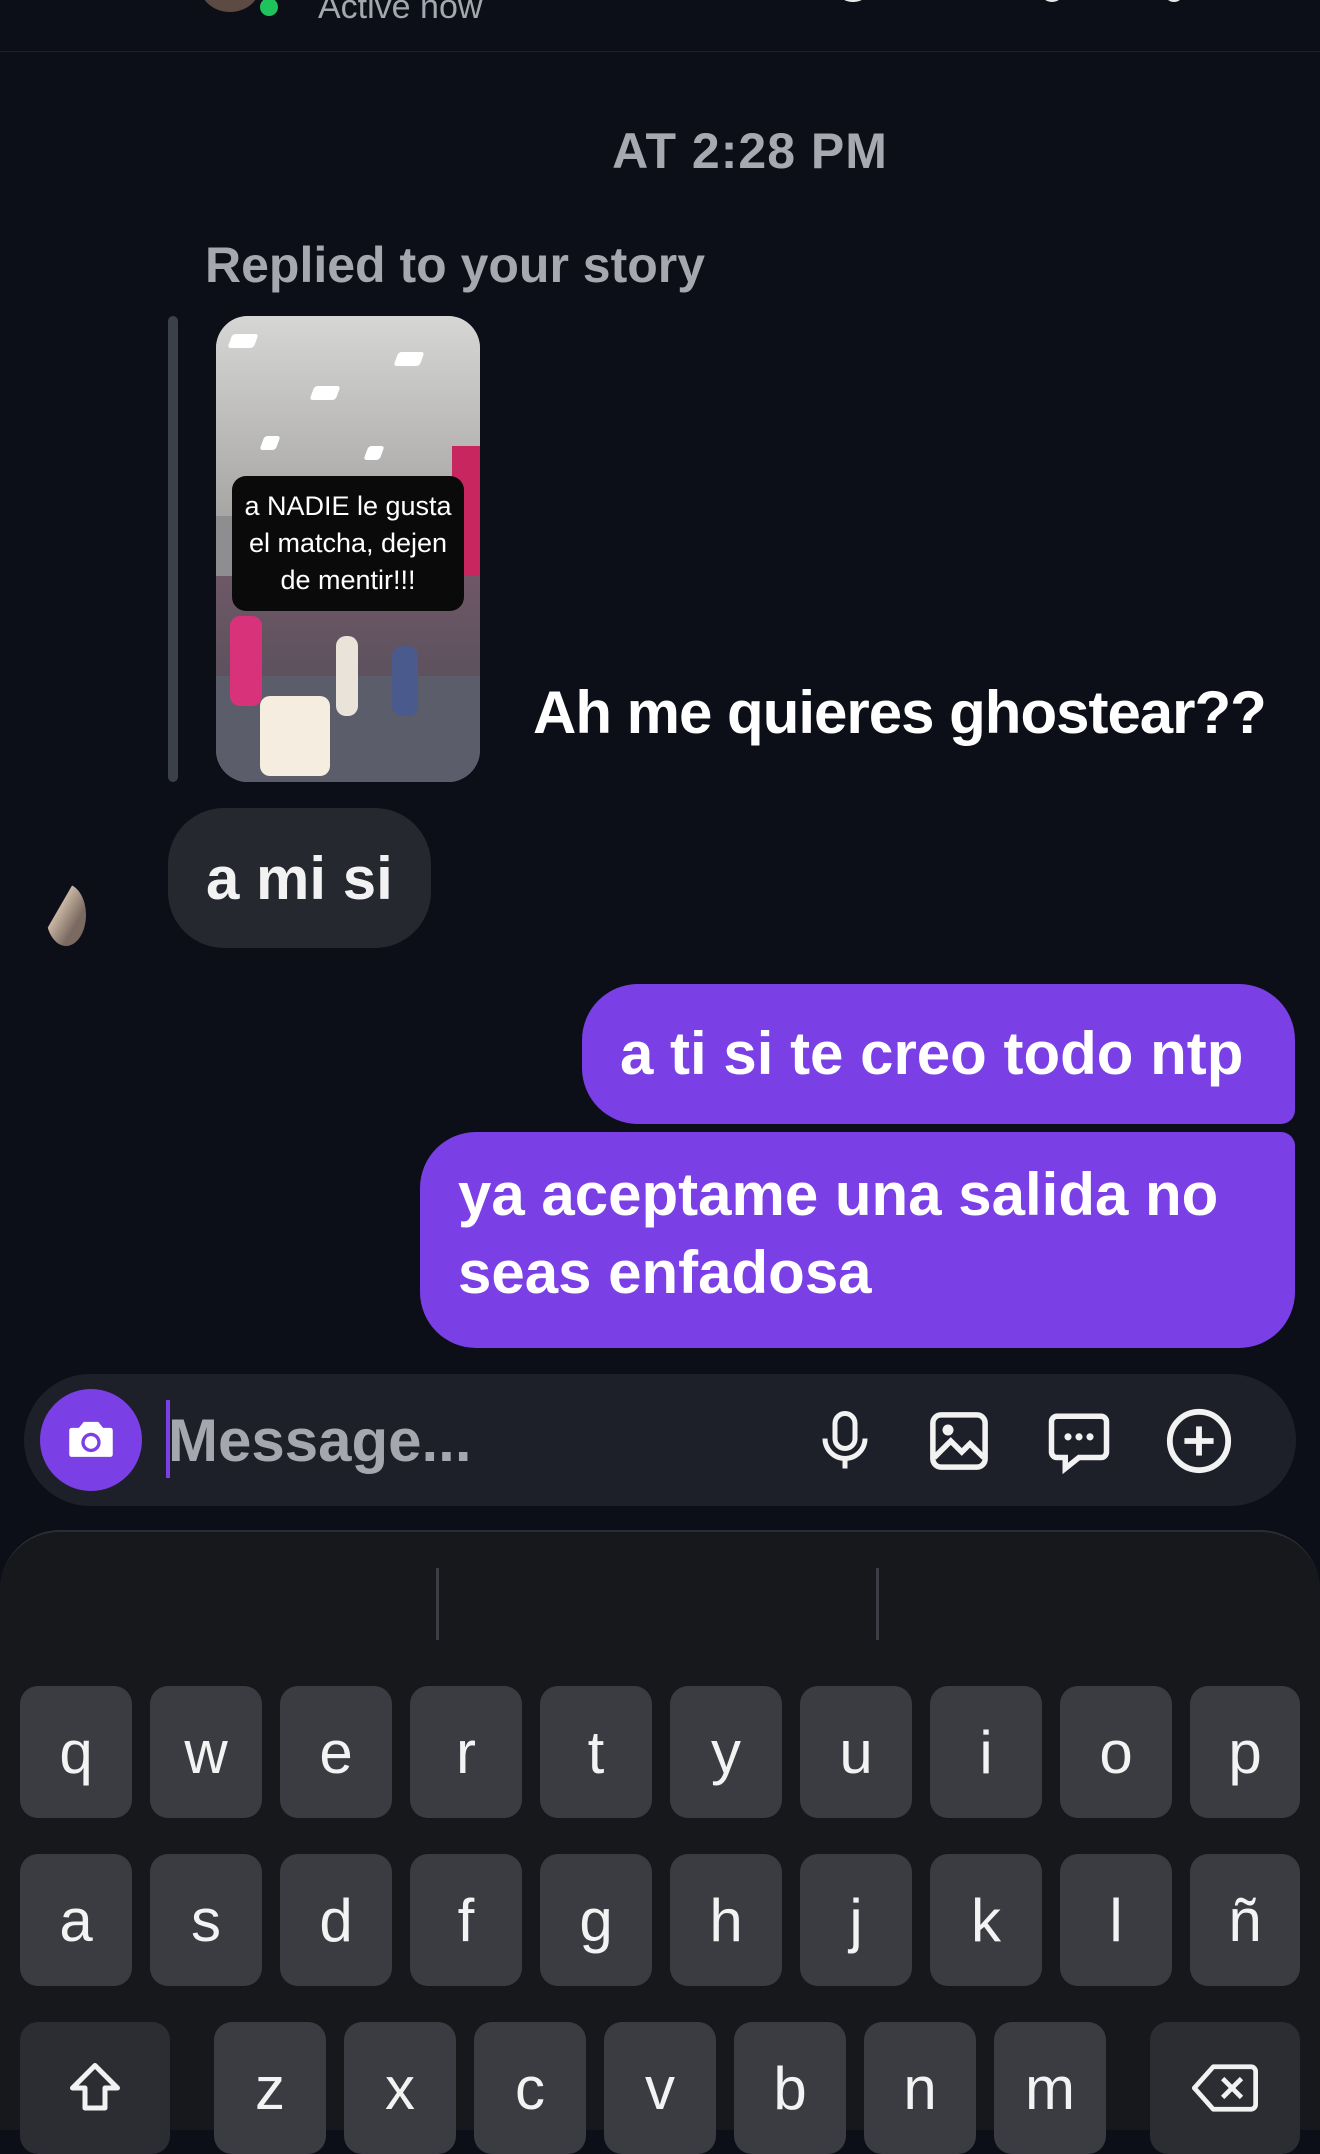  What do you see at coordinates (66, 915) in the screenshot?
I see `sender-avatar` at bounding box center [66, 915].